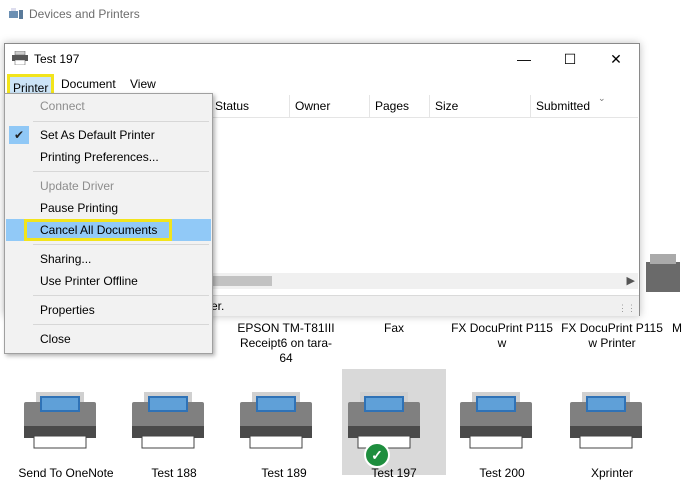  What do you see at coordinates (377, 455) in the screenshot?
I see `default-printer-check-icon: ✓` at bounding box center [377, 455].